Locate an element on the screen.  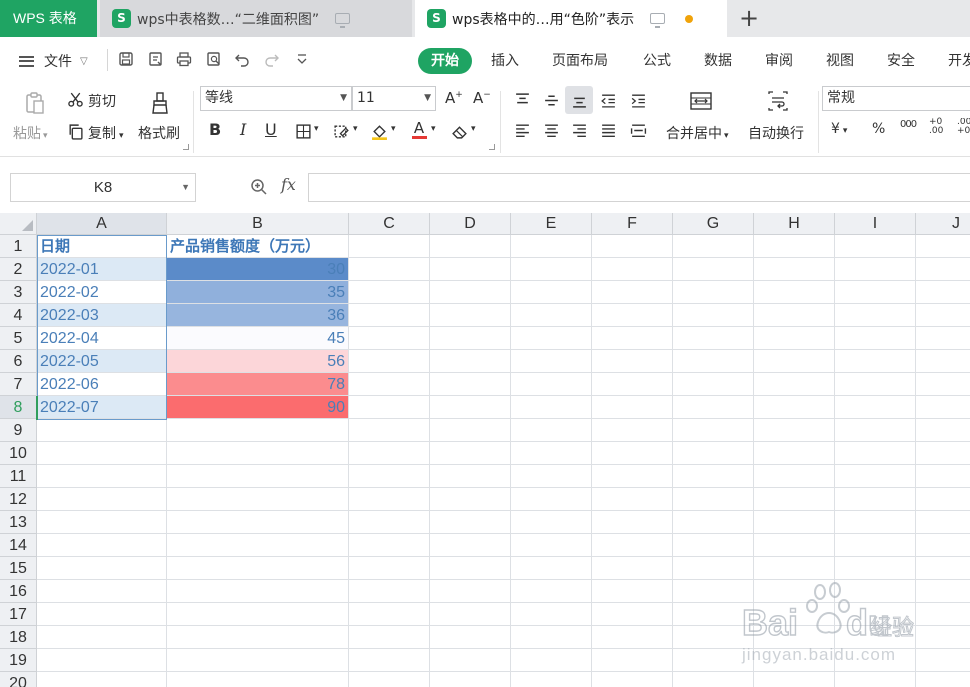
undo-icon is located at coordinates (242, 60).